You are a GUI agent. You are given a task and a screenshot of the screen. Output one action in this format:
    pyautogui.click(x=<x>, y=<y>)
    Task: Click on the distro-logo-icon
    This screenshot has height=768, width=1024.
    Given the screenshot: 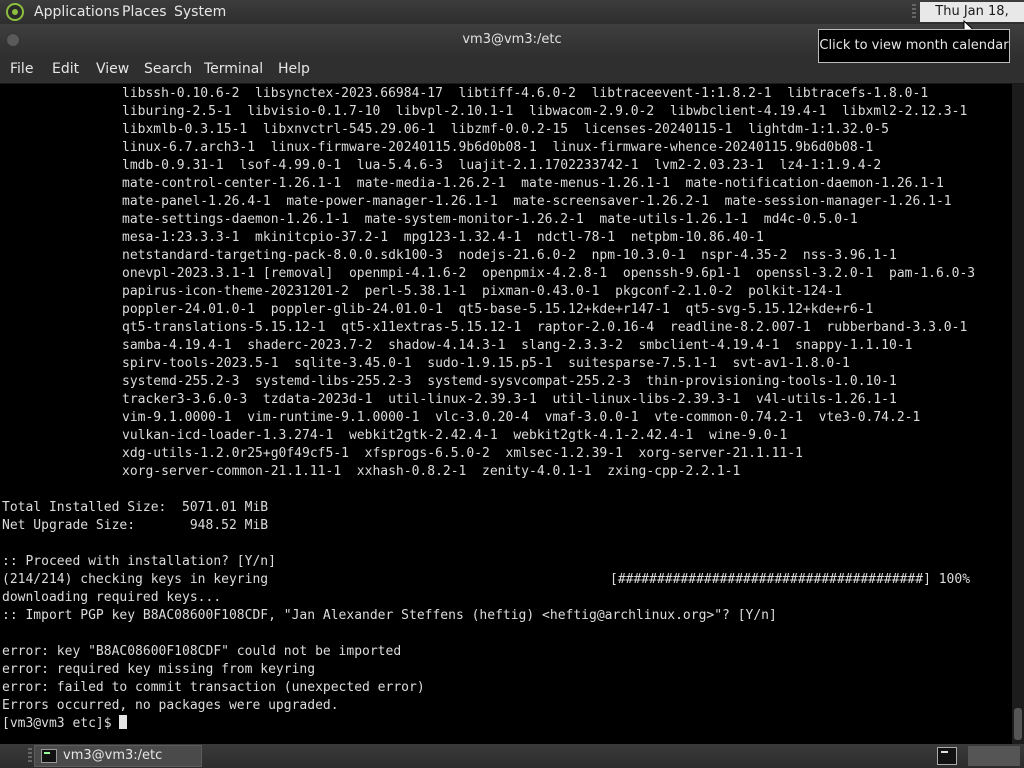 What is the action you would take?
    pyautogui.click(x=15, y=12)
    